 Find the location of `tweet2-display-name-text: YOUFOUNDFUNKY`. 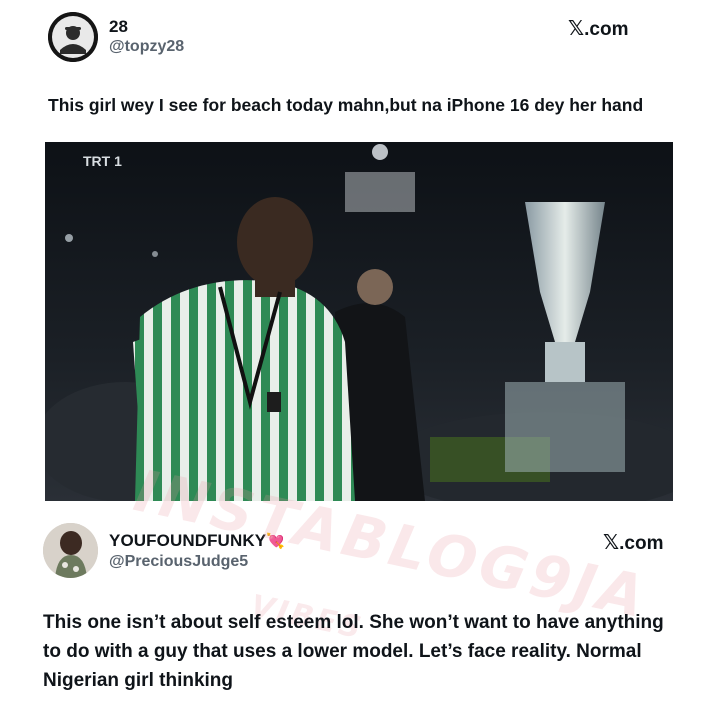

tweet2-display-name-text: YOUFOUNDFUNKY is located at coordinates (188, 540).